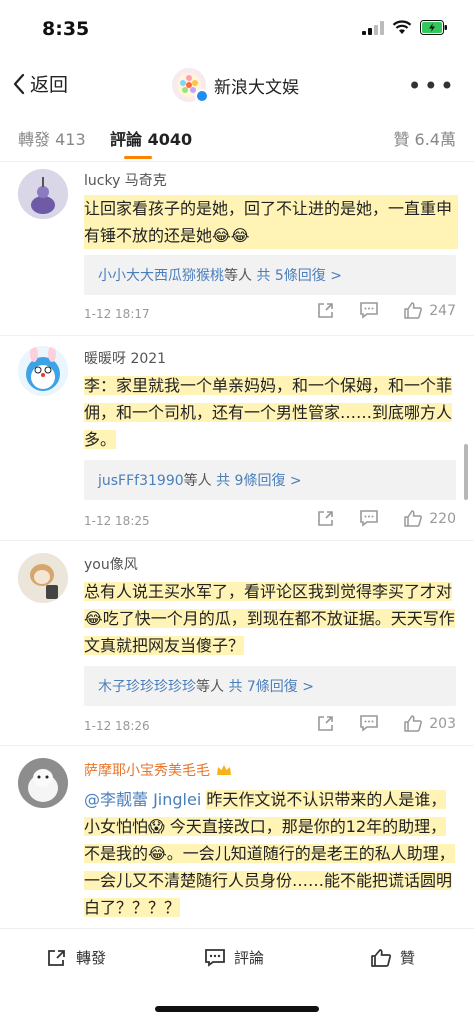 Image resolution: width=474 pixels, height=1024 pixels. Describe the element at coordinates (386, 723) in the screenshot. I see `comment-actions: 203` at that location.